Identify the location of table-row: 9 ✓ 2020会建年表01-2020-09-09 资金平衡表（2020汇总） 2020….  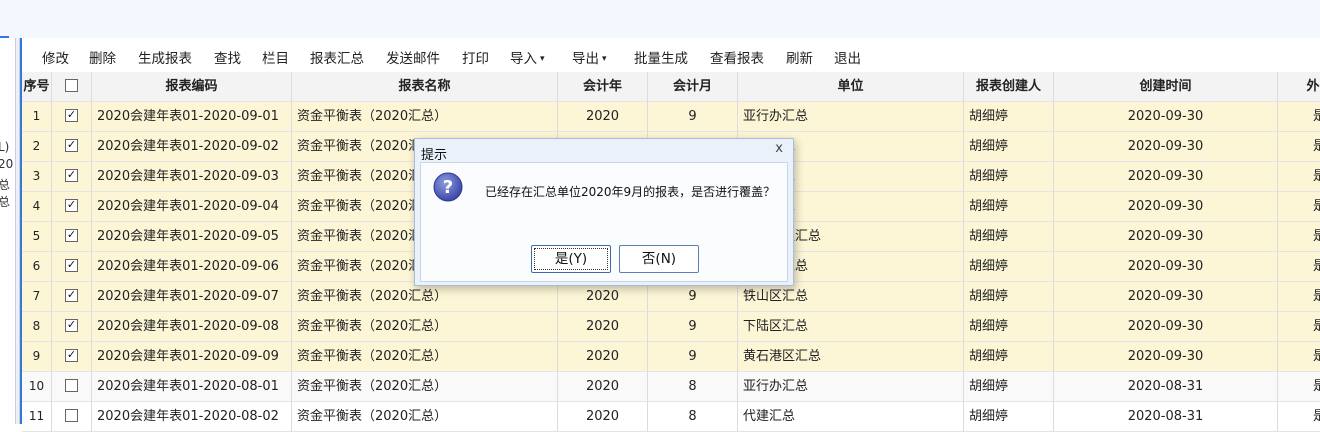
(671, 357).